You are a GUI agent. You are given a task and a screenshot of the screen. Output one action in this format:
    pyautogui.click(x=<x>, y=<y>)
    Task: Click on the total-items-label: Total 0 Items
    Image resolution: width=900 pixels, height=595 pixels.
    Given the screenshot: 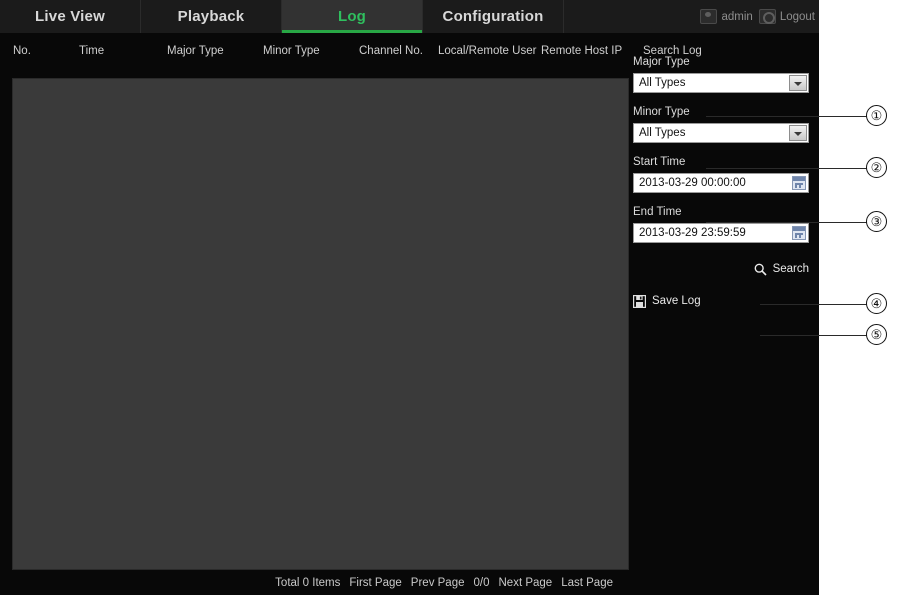 What is the action you would take?
    pyautogui.click(x=308, y=583)
    